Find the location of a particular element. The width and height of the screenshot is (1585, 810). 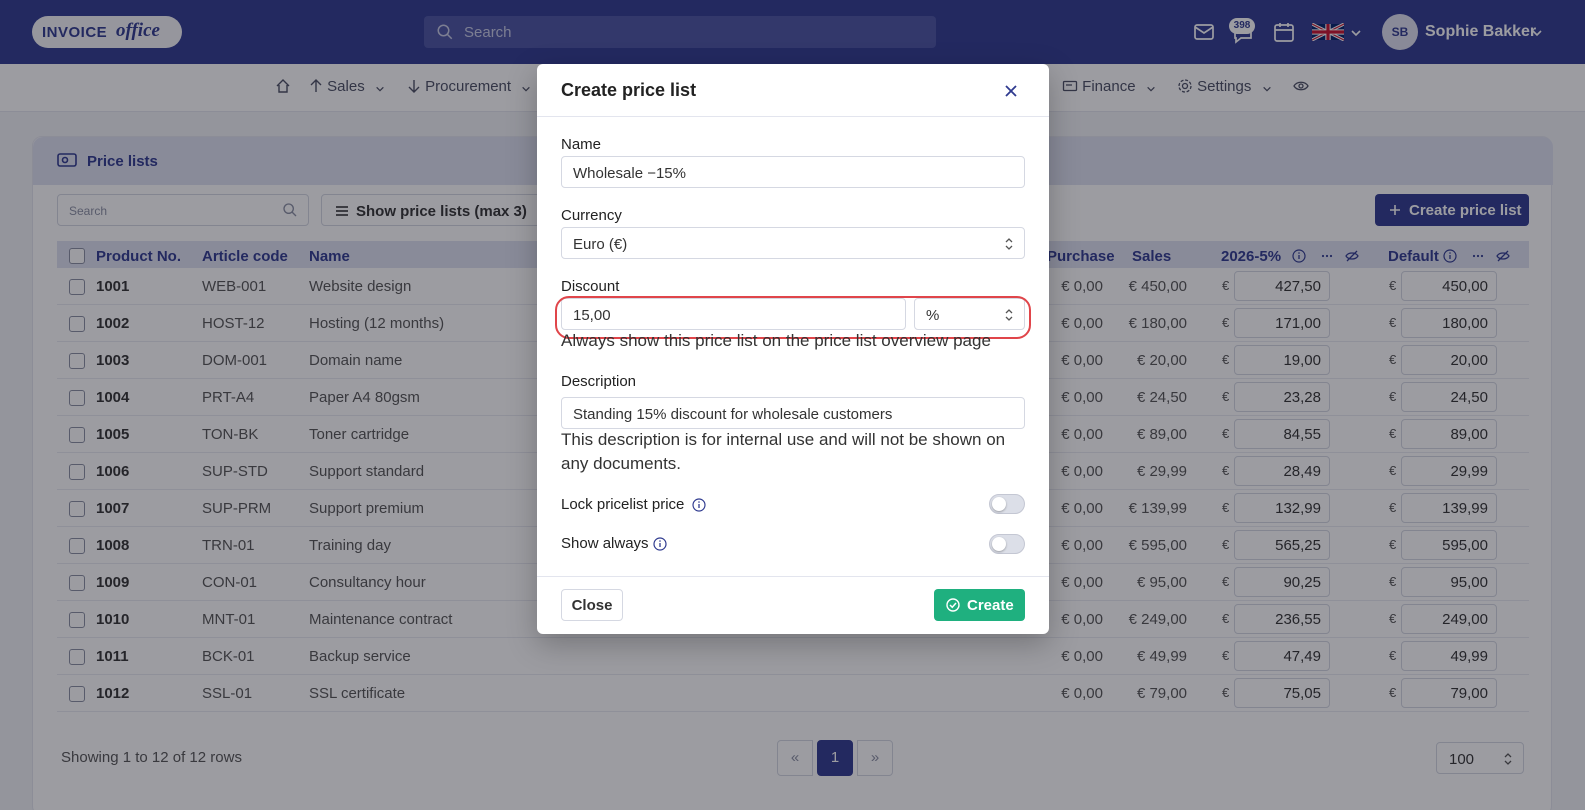

close-button: Close is located at coordinates (592, 605).